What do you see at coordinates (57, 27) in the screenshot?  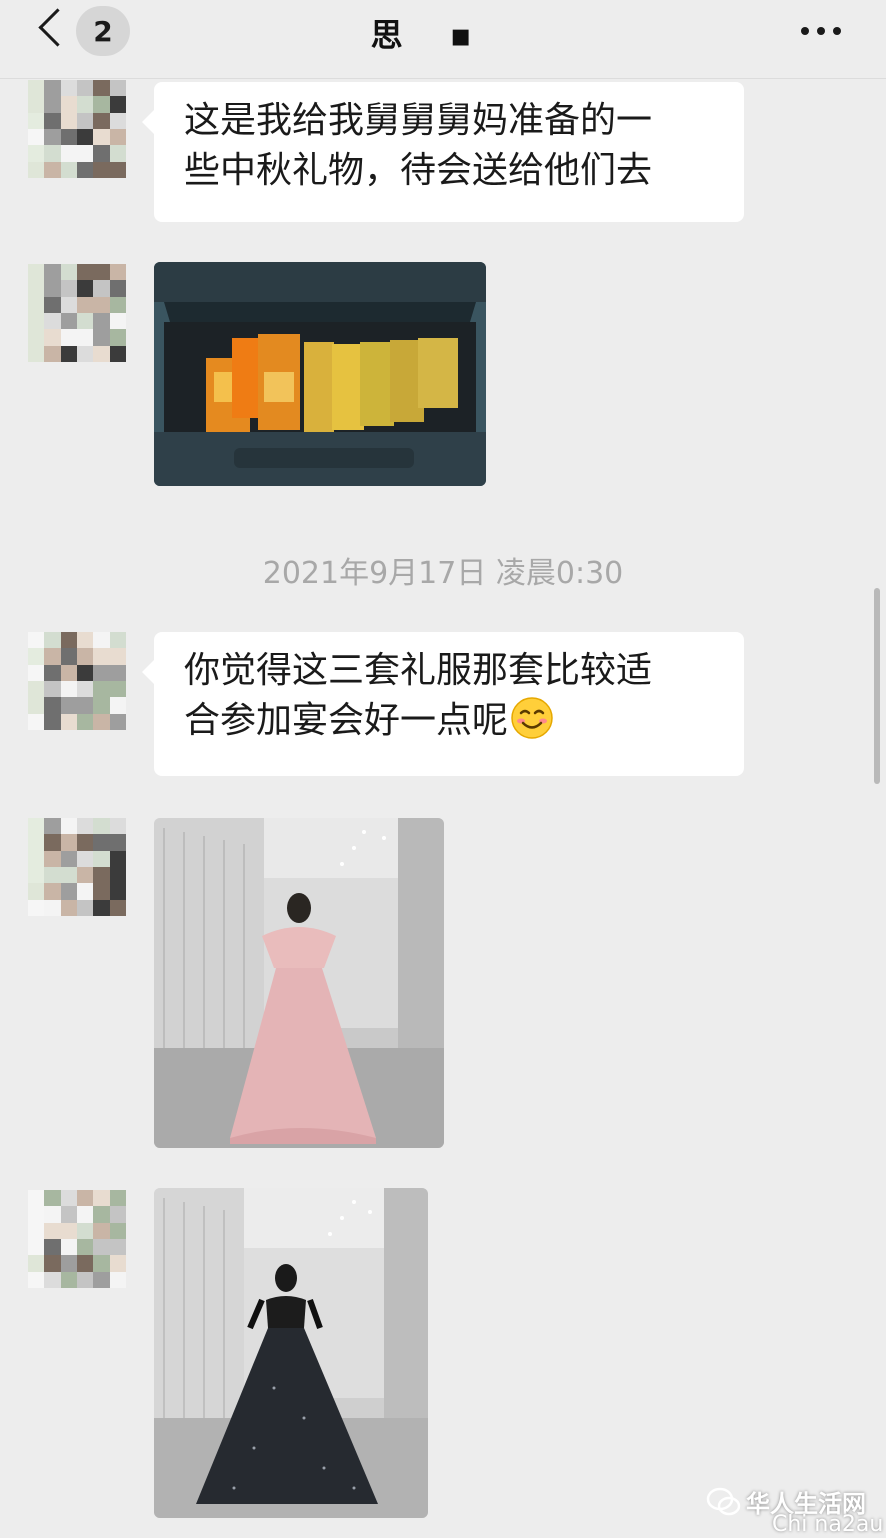 I see `chevron-left-icon` at bounding box center [57, 27].